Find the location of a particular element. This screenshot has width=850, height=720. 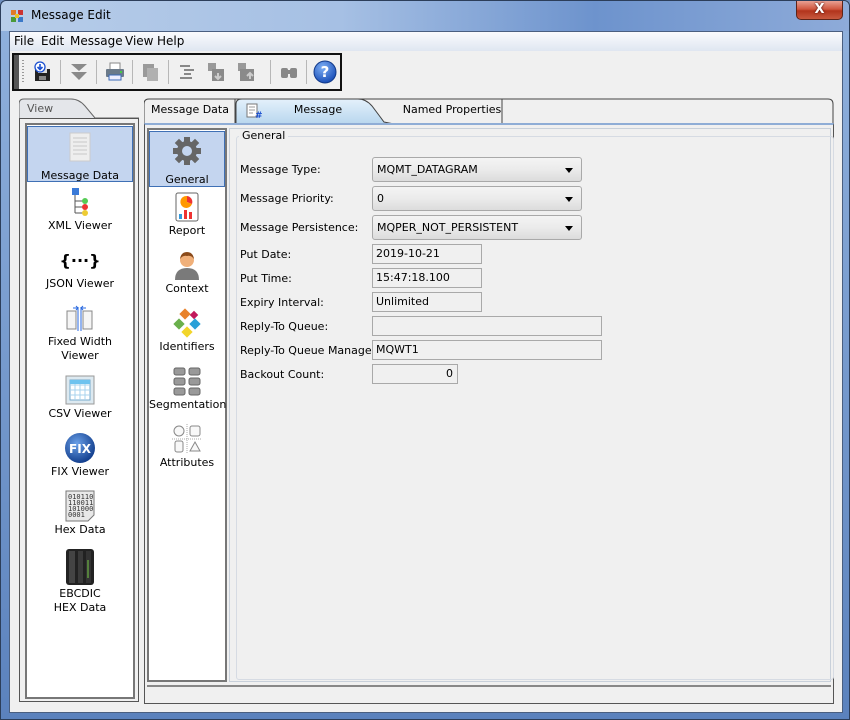

menu-help: Help is located at coordinates (170, 41).